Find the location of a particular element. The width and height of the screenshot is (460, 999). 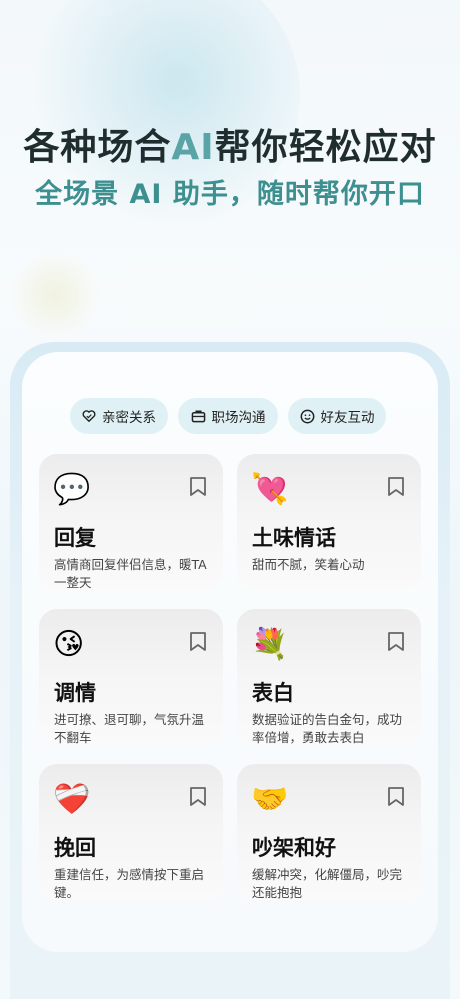

tab-label: 职场沟通 is located at coordinates (238, 418).